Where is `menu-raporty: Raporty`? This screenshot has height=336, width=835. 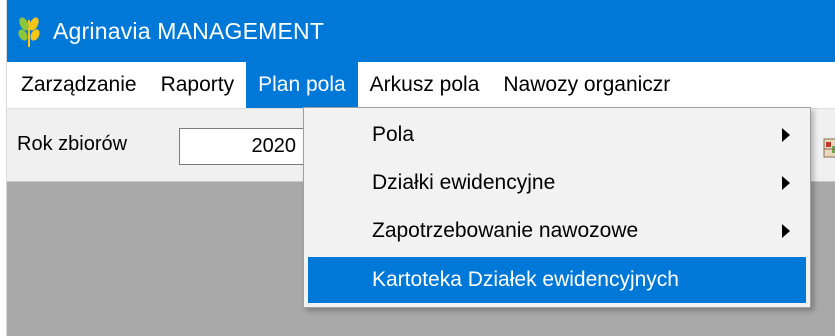
menu-raporty: Raporty is located at coordinates (198, 85).